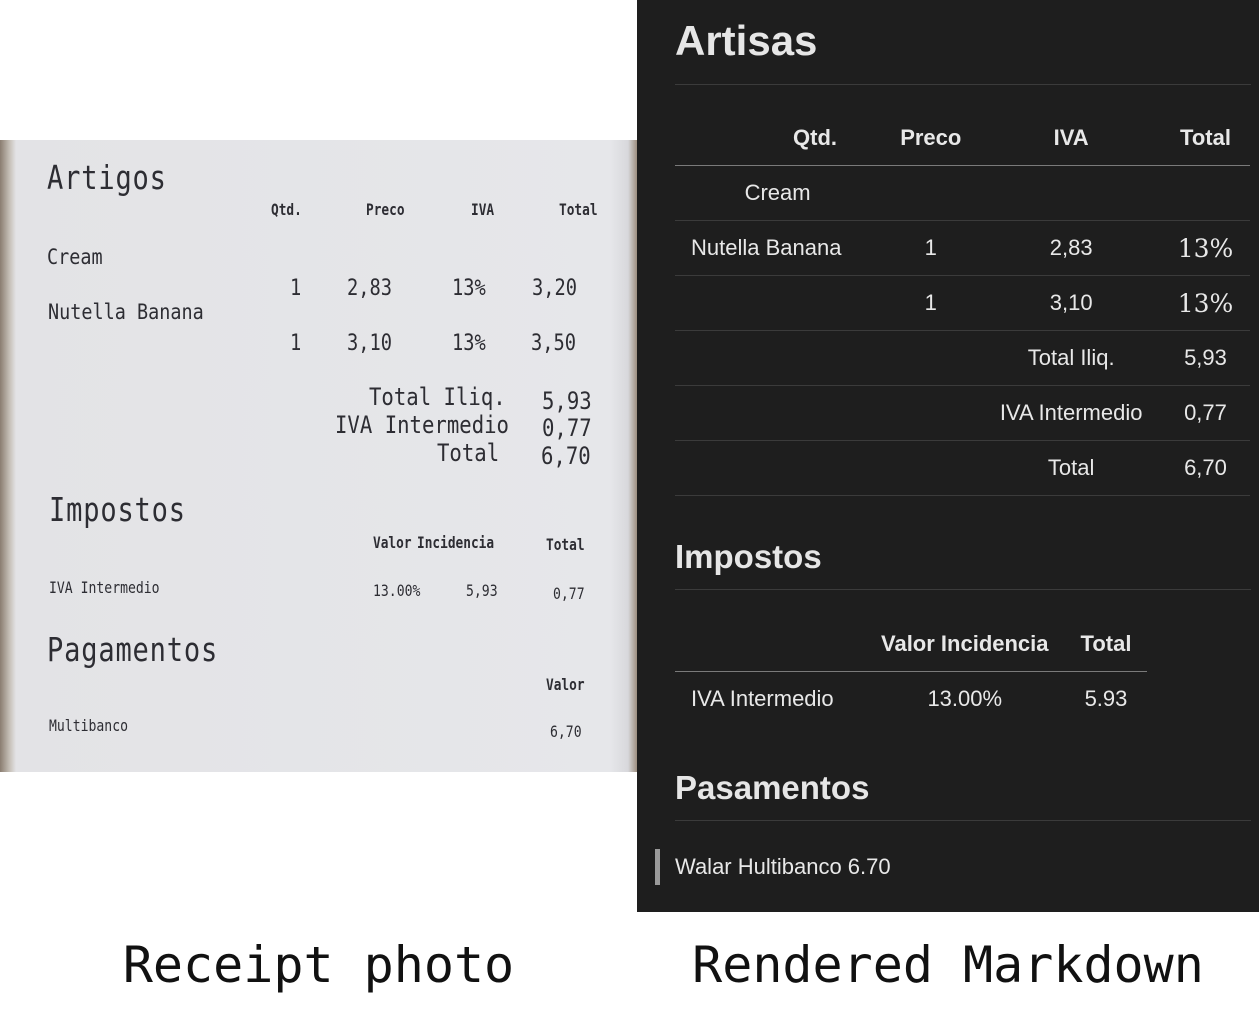 The image size is (1259, 1014). Describe the element at coordinates (565, 684) in the screenshot. I see `receipt-pay-col: Valor` at that location.